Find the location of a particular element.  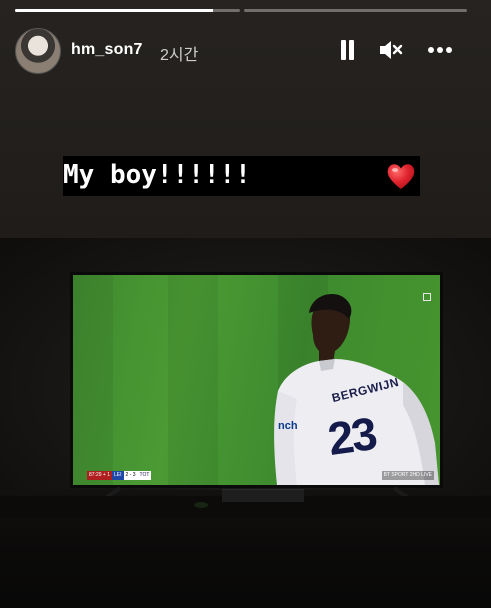

shirt-sponsor: nch is located at coordinates (288, 426).